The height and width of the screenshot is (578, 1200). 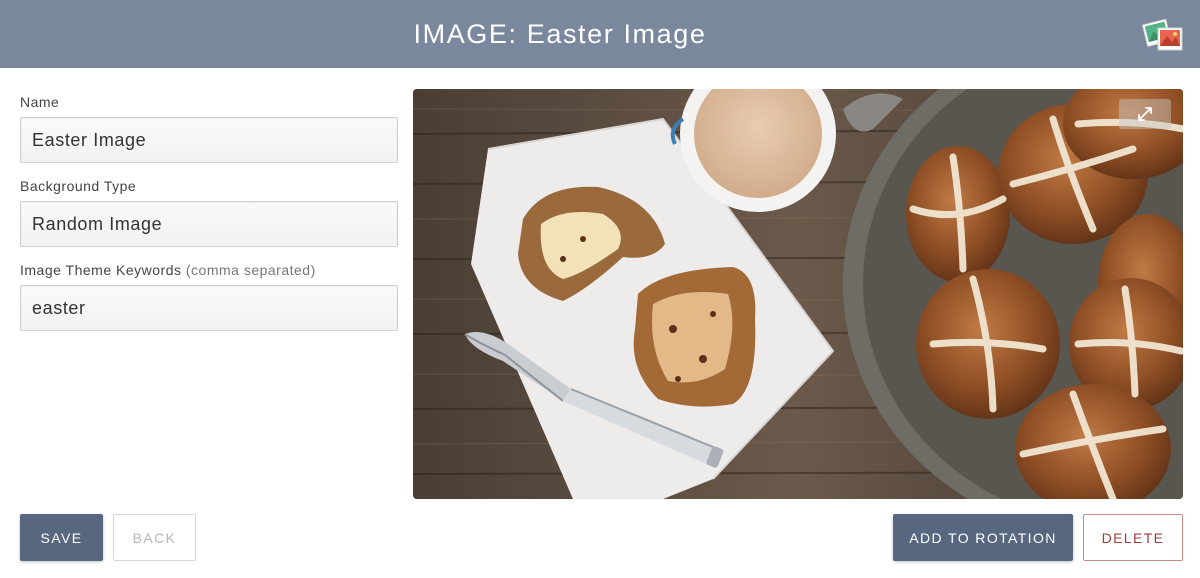 I want to click on photos-icon, so click(x=1162, y=35).